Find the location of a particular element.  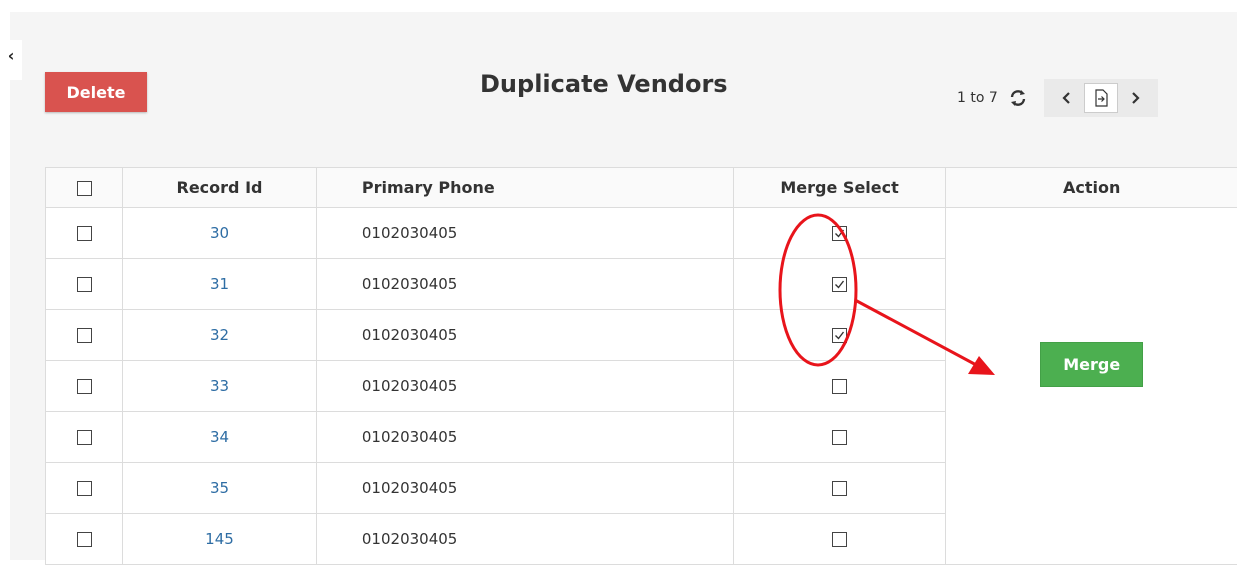

record-id-cell: 32 is located at coordinates (220, 335).